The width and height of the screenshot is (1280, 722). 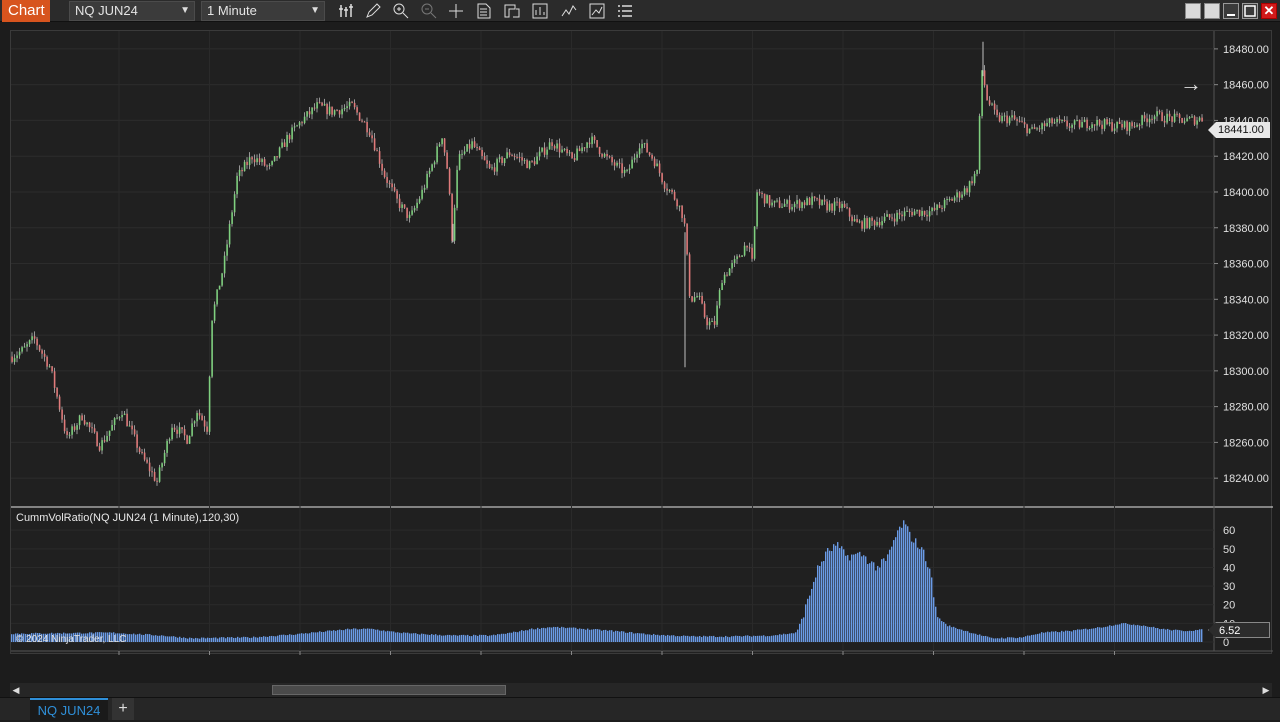 What do you see at coordinates (1250, 11) in the screenshot?
I see `maximize-icon` at bounding box center [1250, 11].